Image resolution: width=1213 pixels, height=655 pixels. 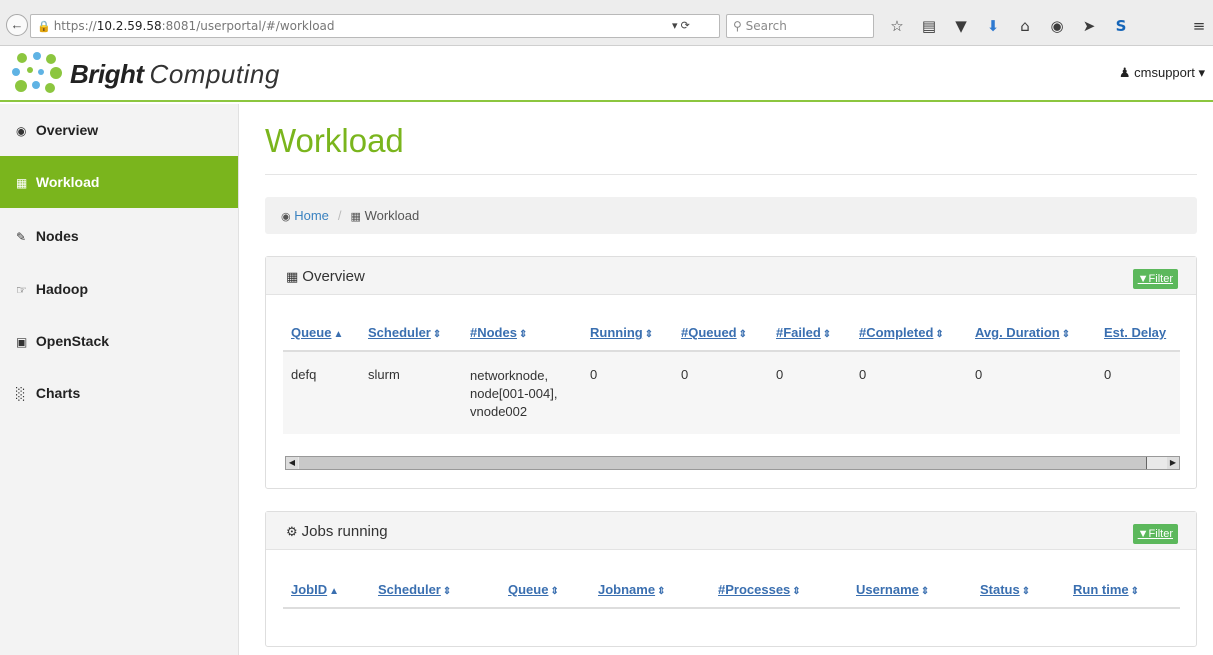 I want to click on sidebar-item-nodes: ✎ Nodes, so click(x=119, y=236).